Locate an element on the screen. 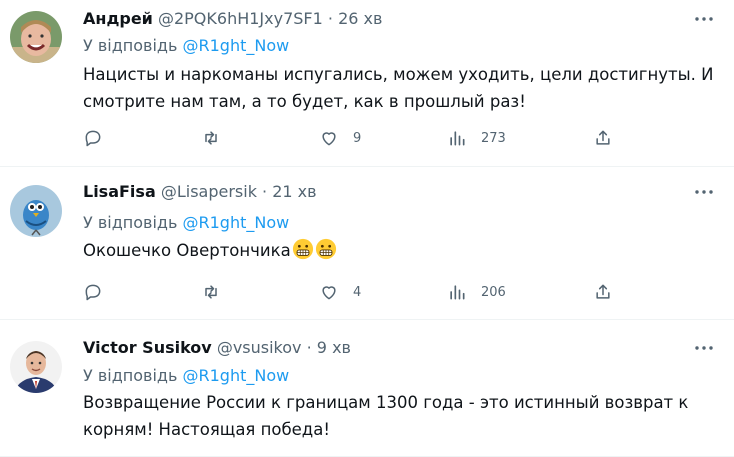 The width and height of the screenshot is (734, 457). tweet-header: LisaFisa @Lisapersik · 21 хв is located at coordinates (200, 192).